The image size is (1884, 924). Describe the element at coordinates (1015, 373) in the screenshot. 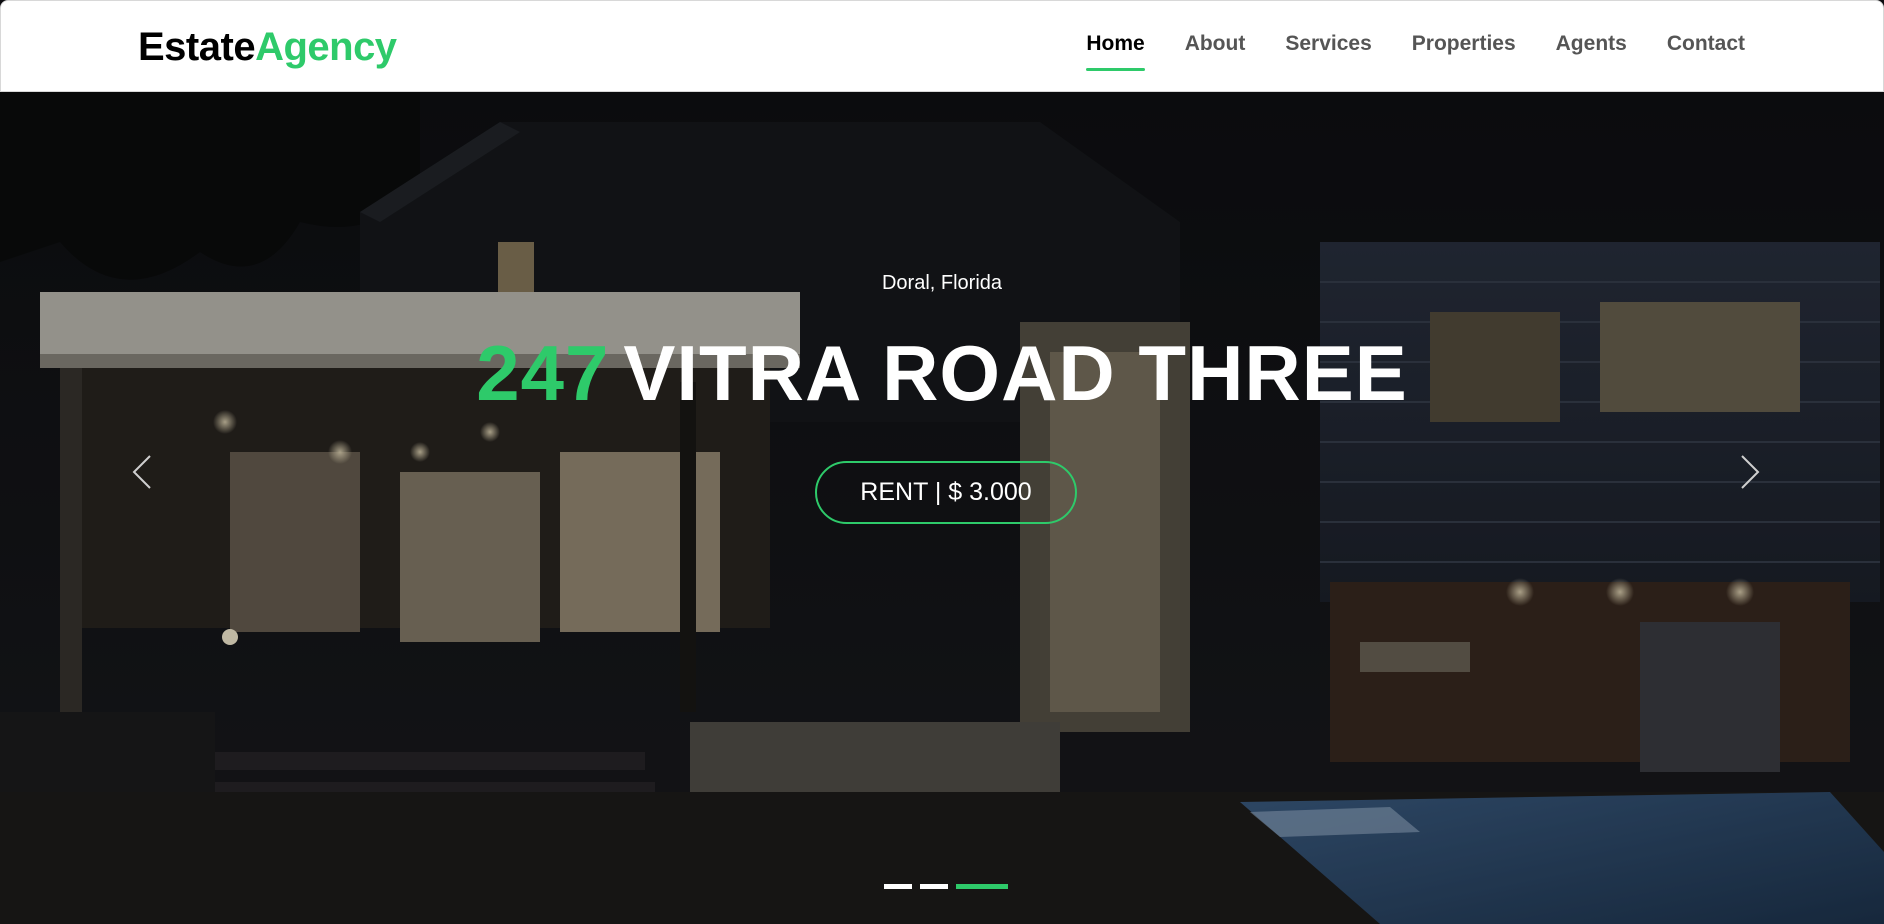

I see `hero-title-text: VITRA ROAD THREE` at that location.